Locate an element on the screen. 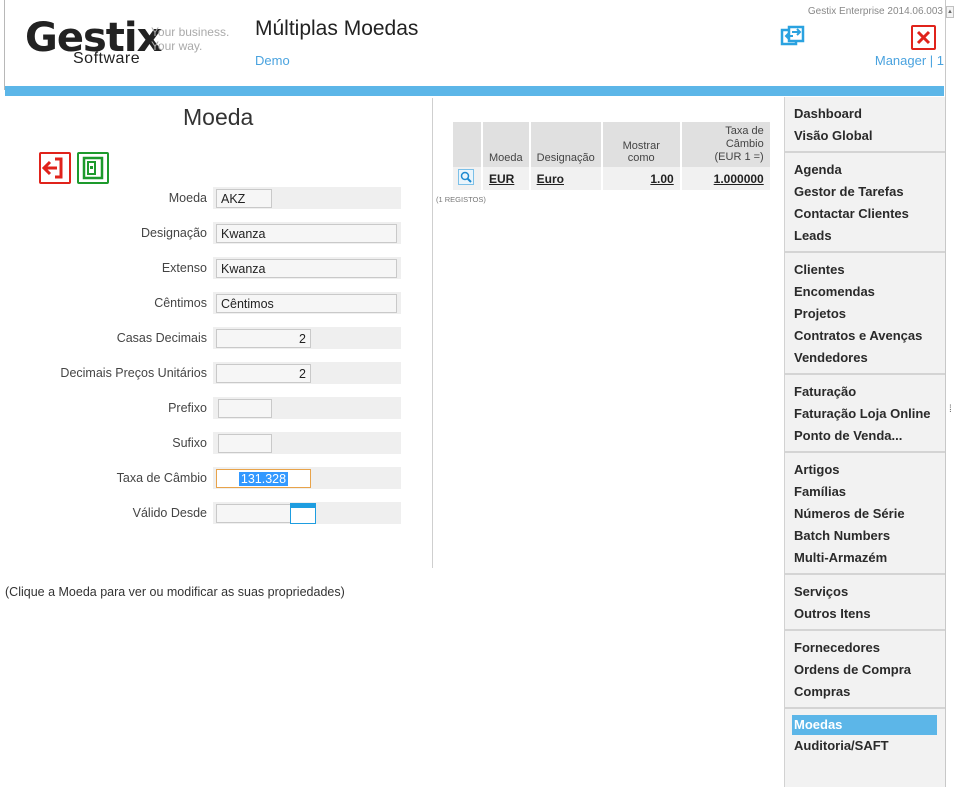  sidebar-item-faturacao-loja-online: Faturação Loja Online is located at coordinates (865, 414).